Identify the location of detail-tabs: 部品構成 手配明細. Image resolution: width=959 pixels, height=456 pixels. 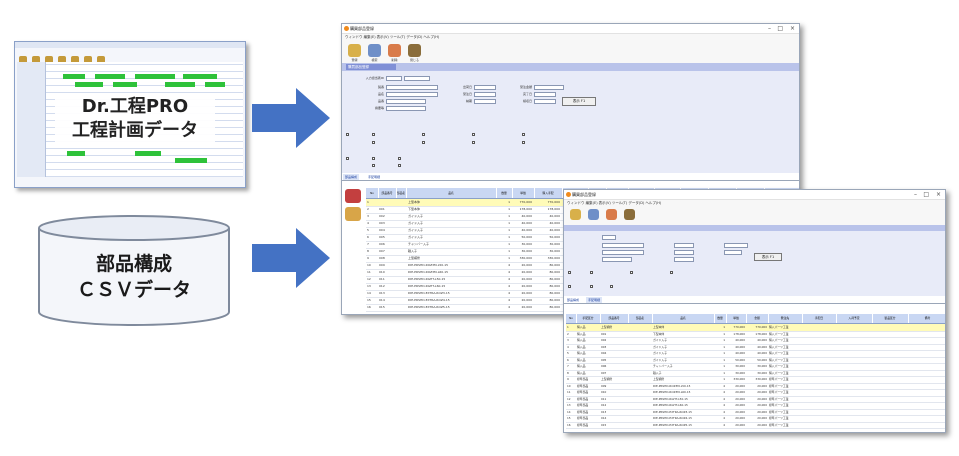
(754, 300).